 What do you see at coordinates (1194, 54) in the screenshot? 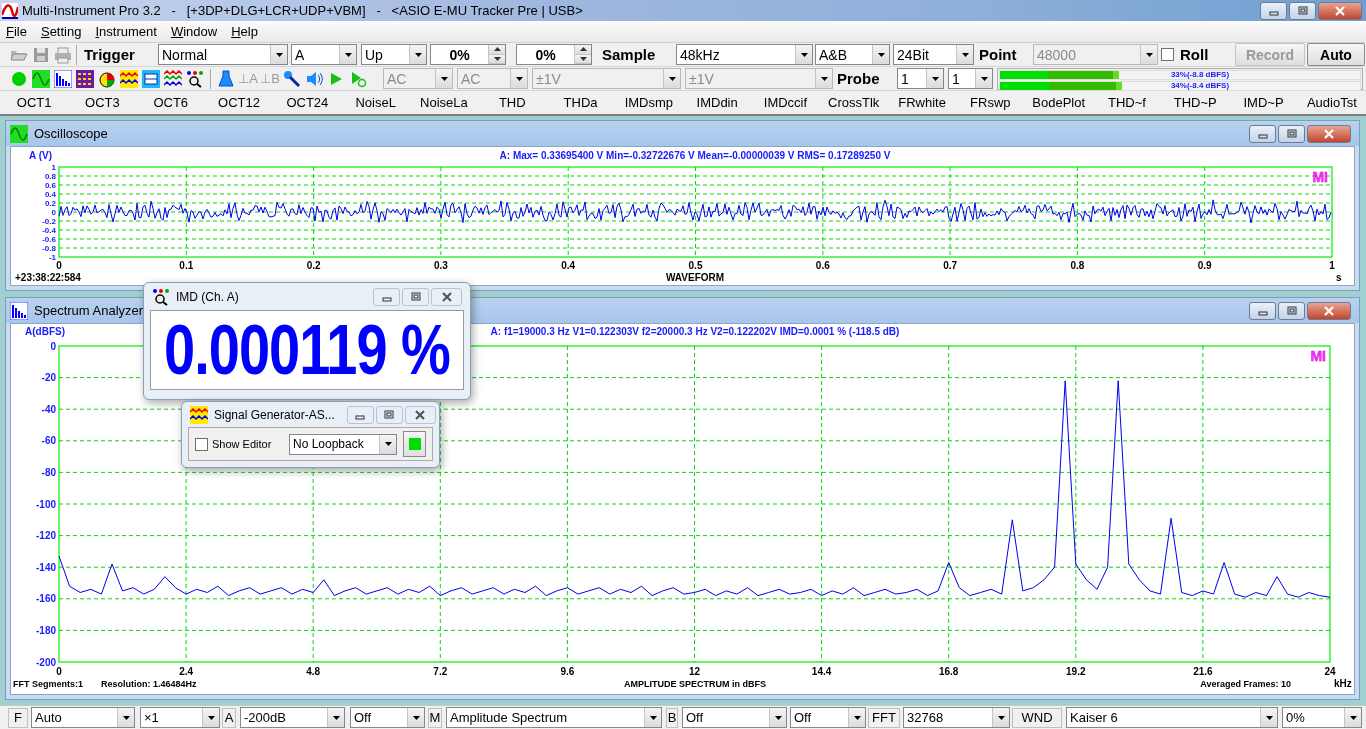
I see `checkbox-label: Roll` at bounding box center [1194, 54].